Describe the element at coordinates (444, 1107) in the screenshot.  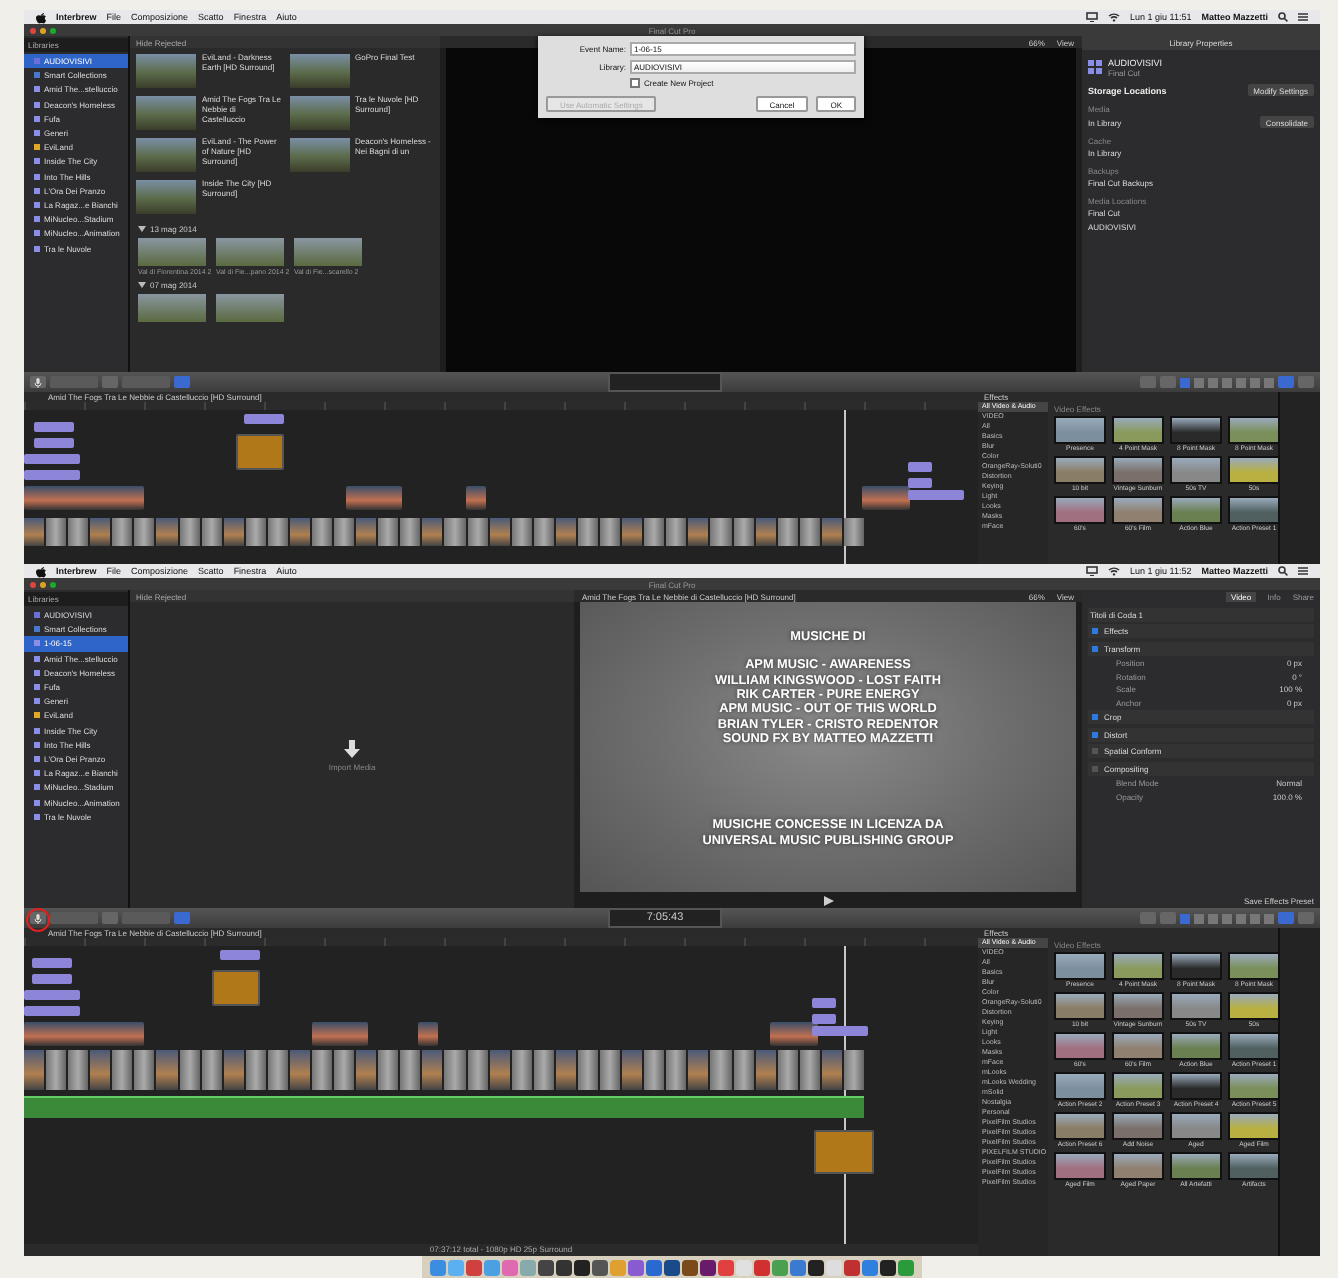
I see `audio-clip` at that location.